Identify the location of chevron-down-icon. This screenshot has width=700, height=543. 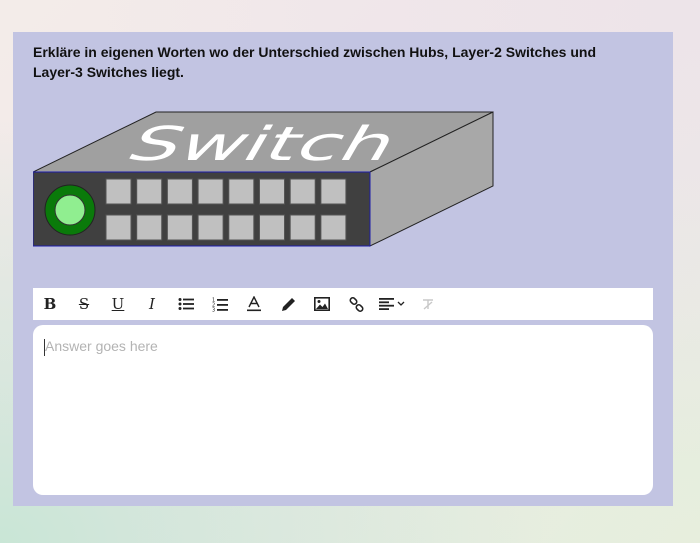
(401, 303).